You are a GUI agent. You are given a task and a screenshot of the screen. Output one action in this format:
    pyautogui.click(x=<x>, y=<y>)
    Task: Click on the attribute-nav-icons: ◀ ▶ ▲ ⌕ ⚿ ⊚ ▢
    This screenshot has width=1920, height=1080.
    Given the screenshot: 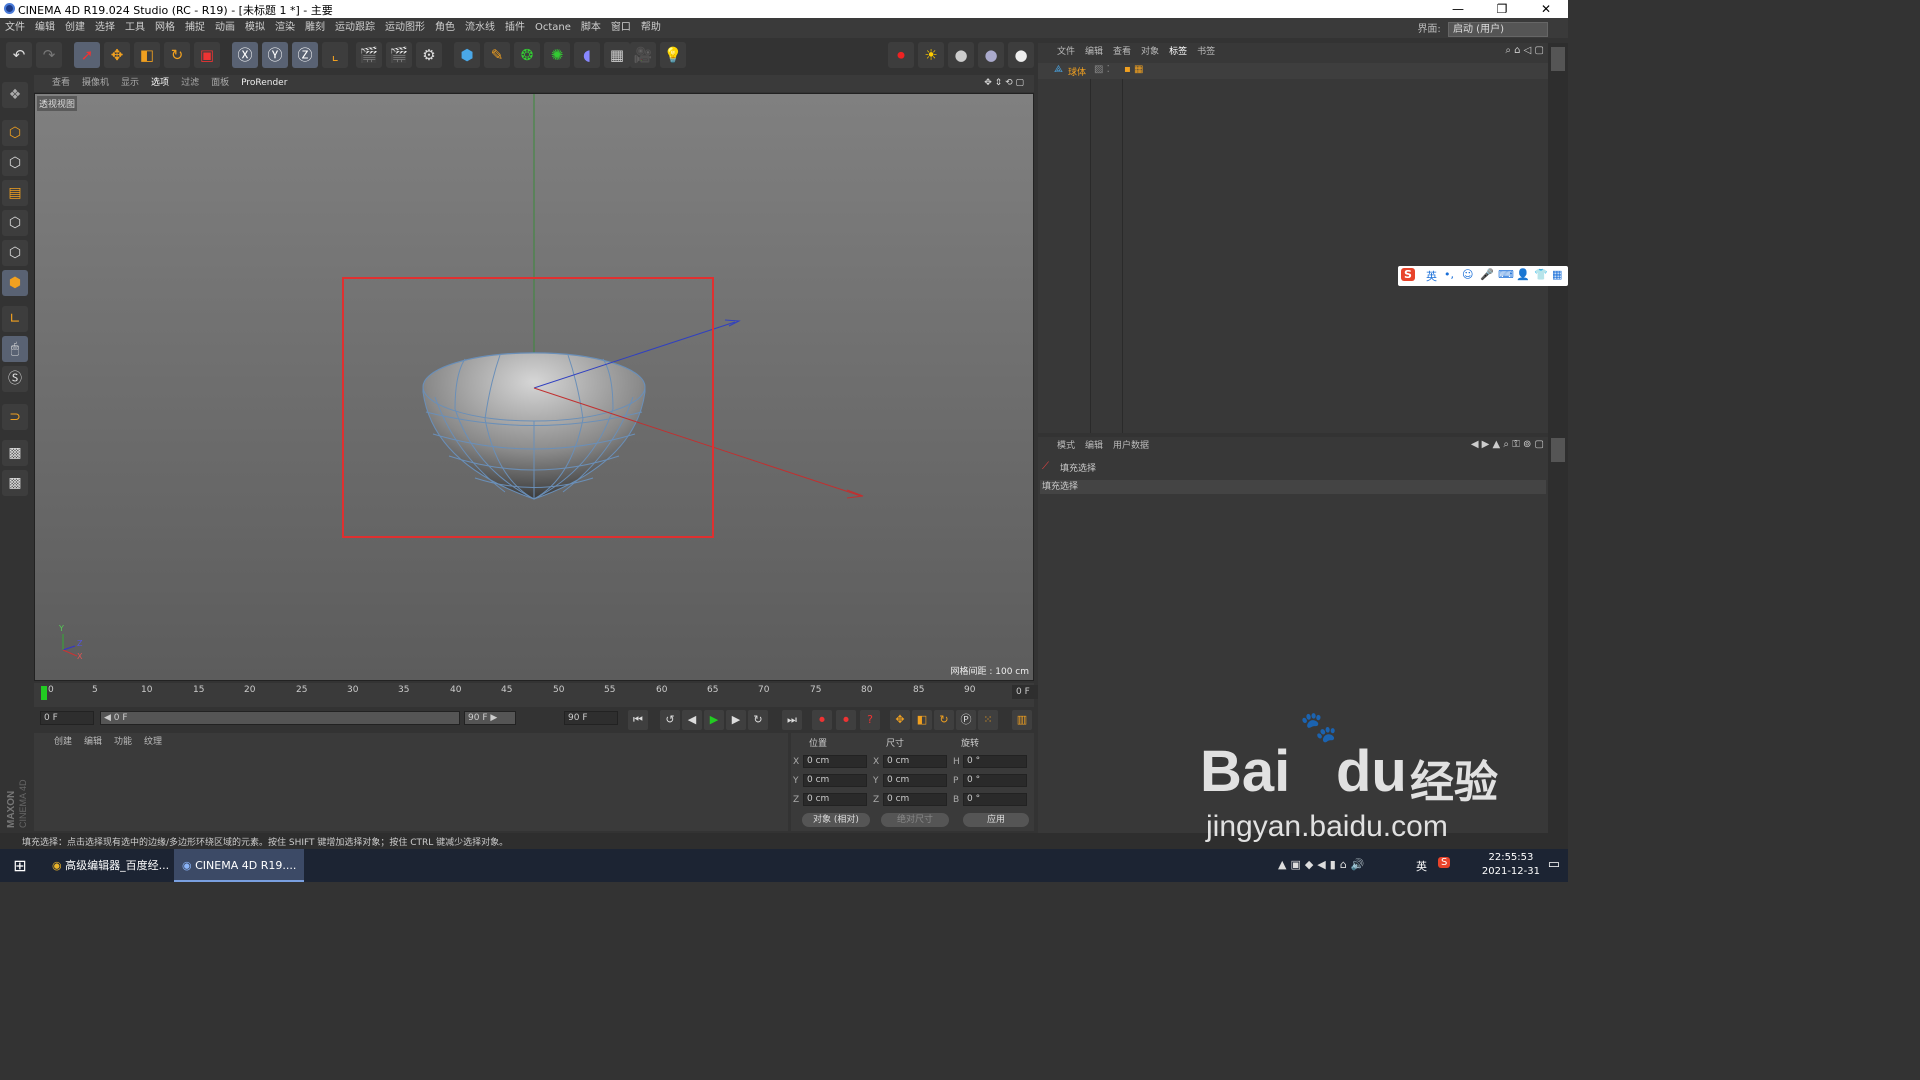 What is the action you would take?
    pyautogui.click(x=1507, y=444)
    